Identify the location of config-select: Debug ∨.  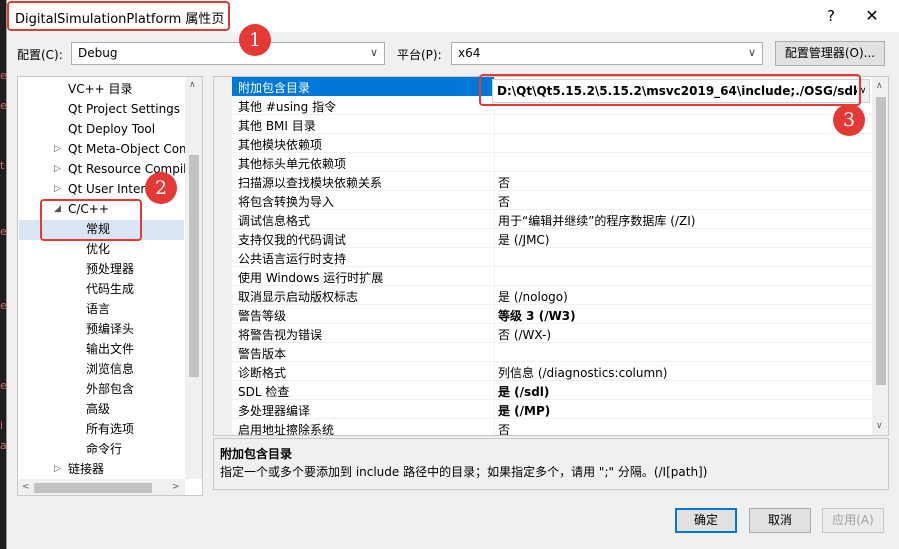
(228, 53).